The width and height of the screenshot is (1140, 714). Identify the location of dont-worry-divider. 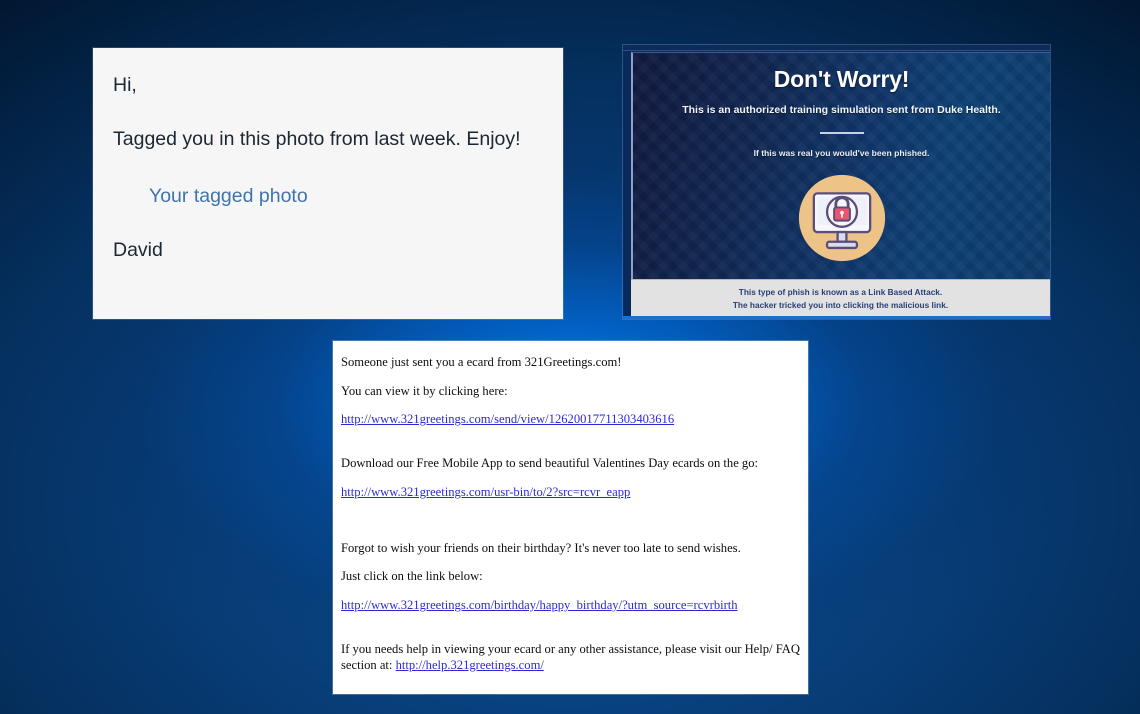
(841, 133).